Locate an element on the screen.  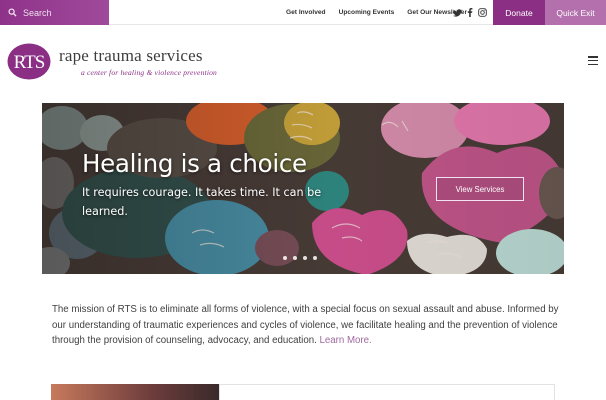
feature-card is located at coordinates (387, 392).